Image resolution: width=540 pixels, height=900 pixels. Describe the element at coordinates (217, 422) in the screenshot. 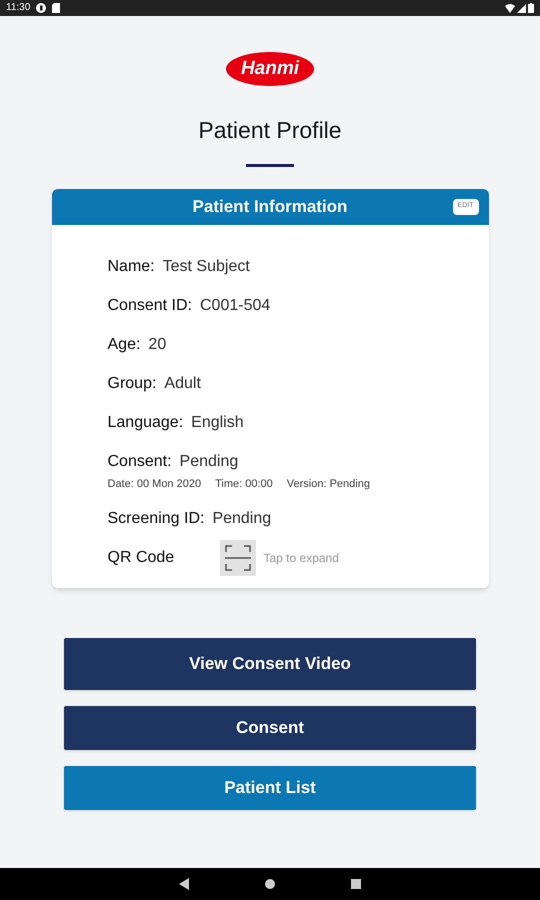

I see `field-value: English` at that location.